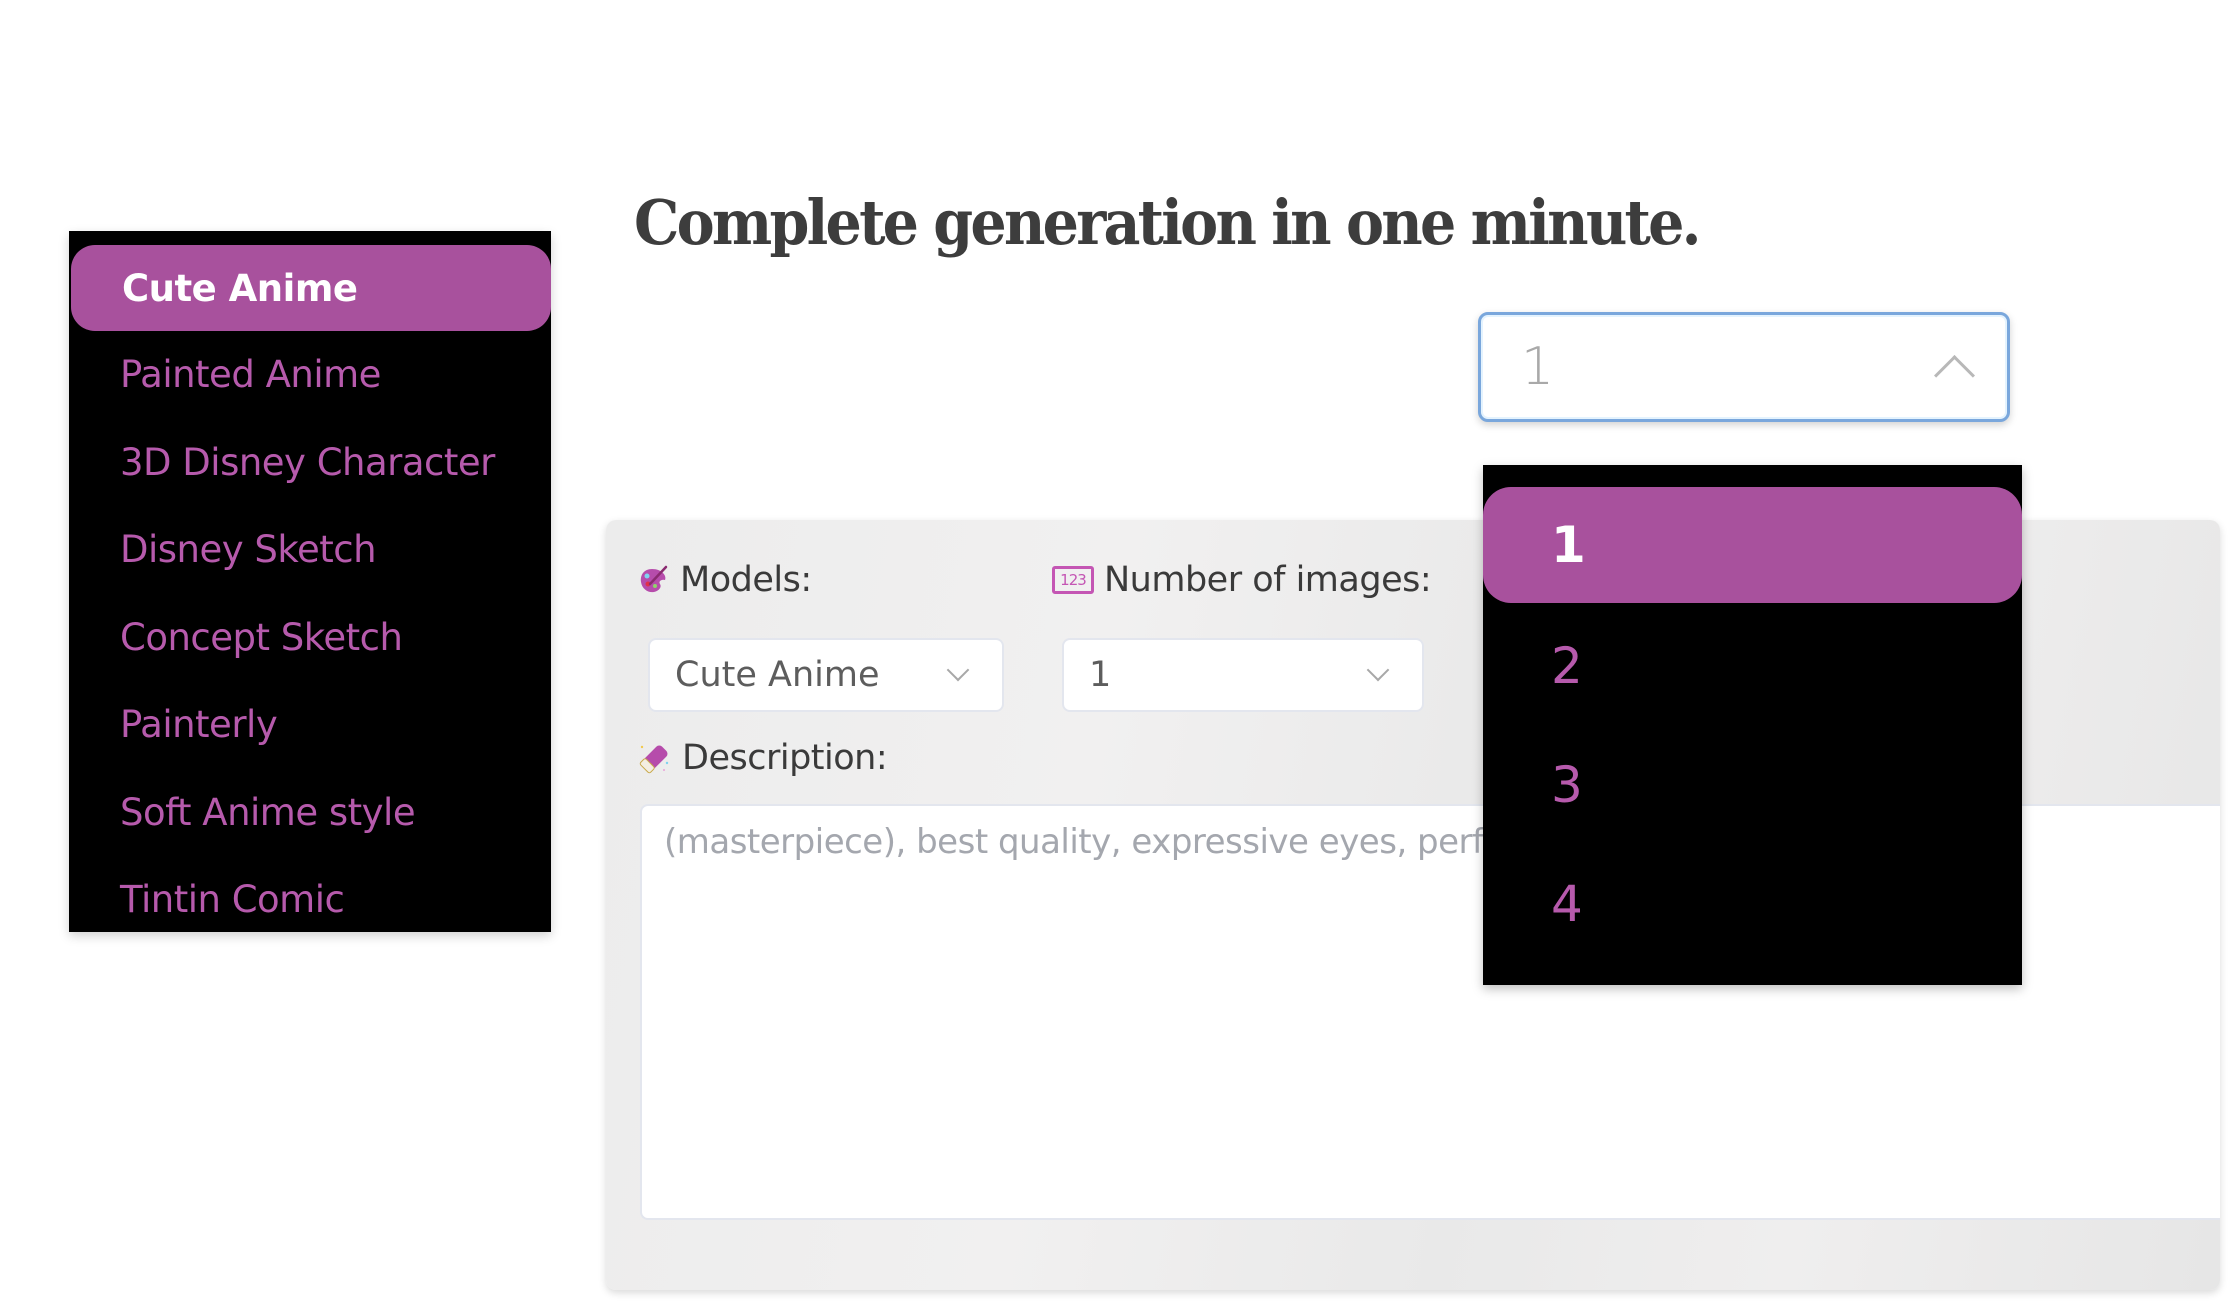 The height and width of the screenshot is (1305, 2230). I want to click on number-dropdown-list: 1 2 3 4, so click(1752, 725).